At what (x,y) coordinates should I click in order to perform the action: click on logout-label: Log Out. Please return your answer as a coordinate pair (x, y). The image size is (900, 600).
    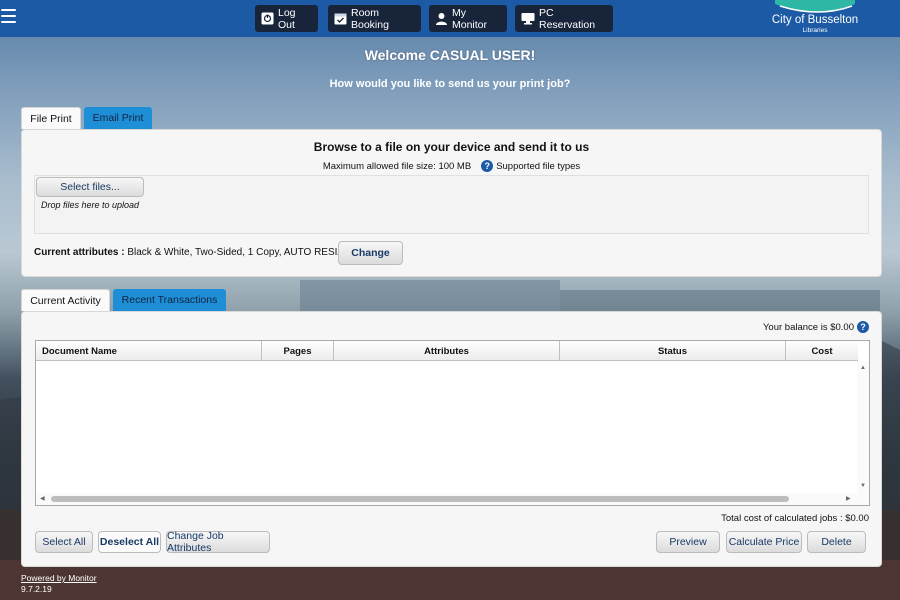
    Looking at the image, I should click on (287, 18).